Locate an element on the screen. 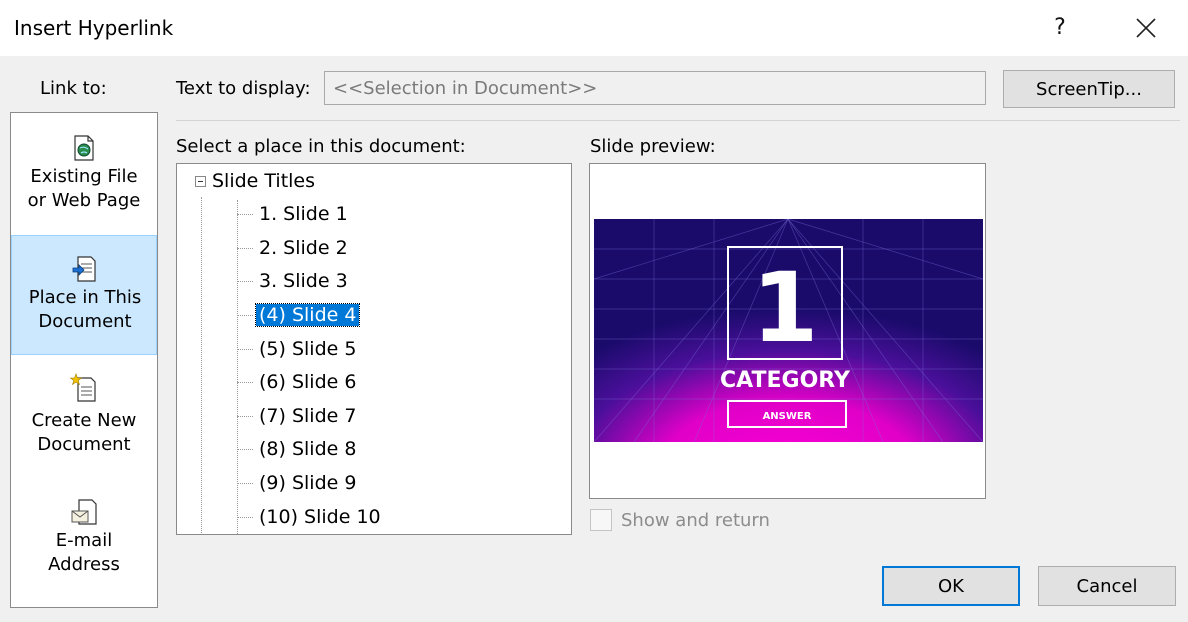 This screenshot has width=1188, height=622. tree-item-label: (9) Slide 9 is located at coordinates (308, 483).